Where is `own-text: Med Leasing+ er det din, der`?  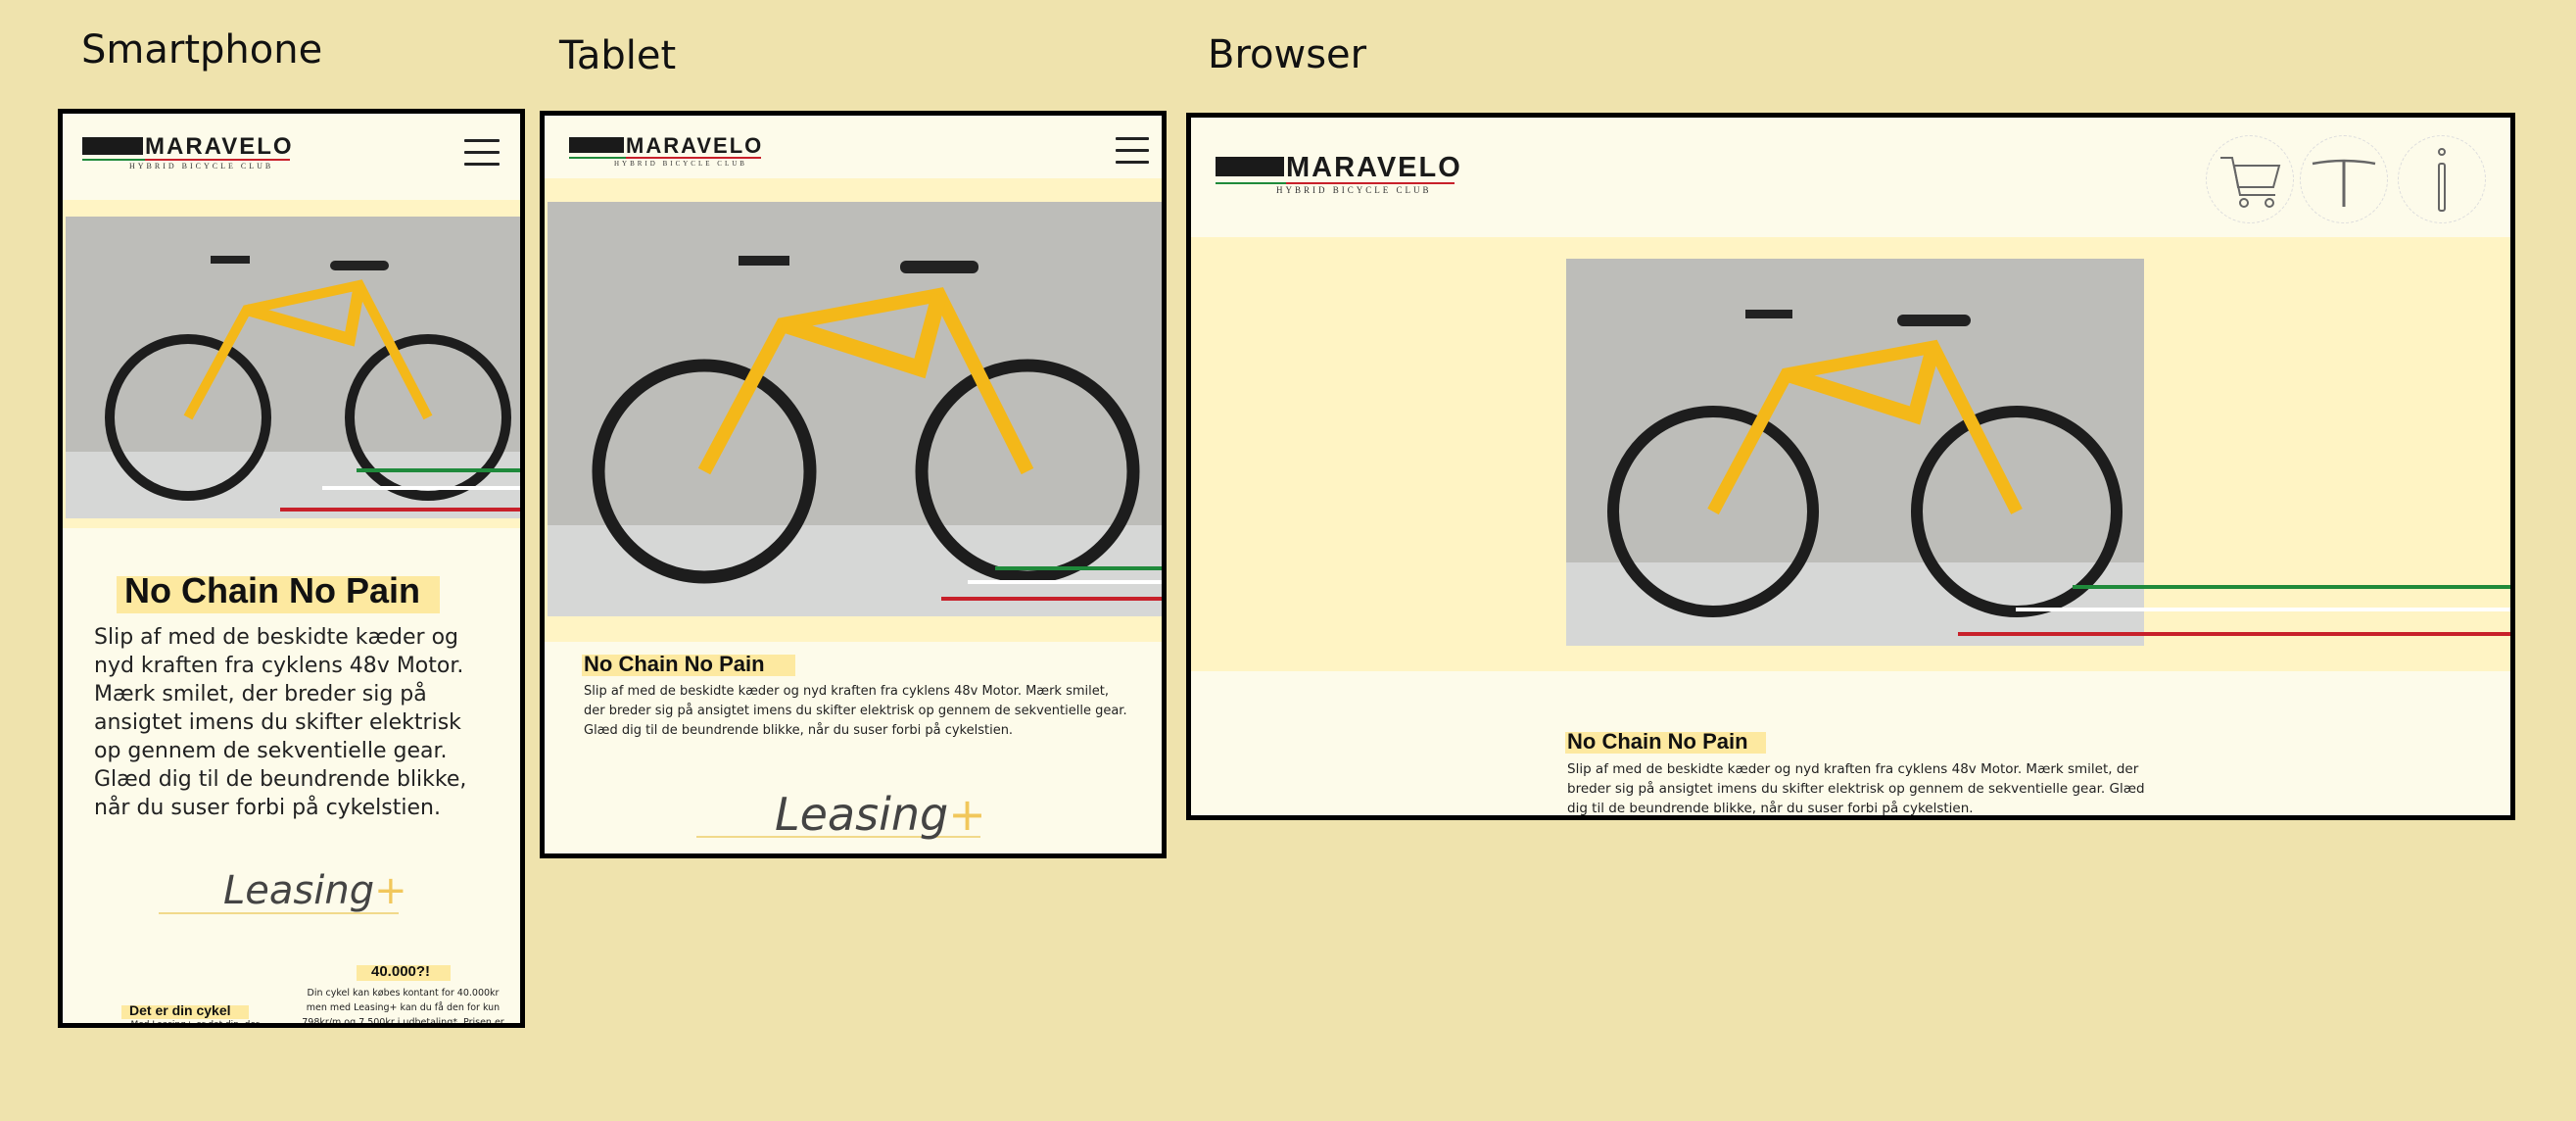 own-text: Med Leasing+ er det din, der is located at coordinates (195, 1024).